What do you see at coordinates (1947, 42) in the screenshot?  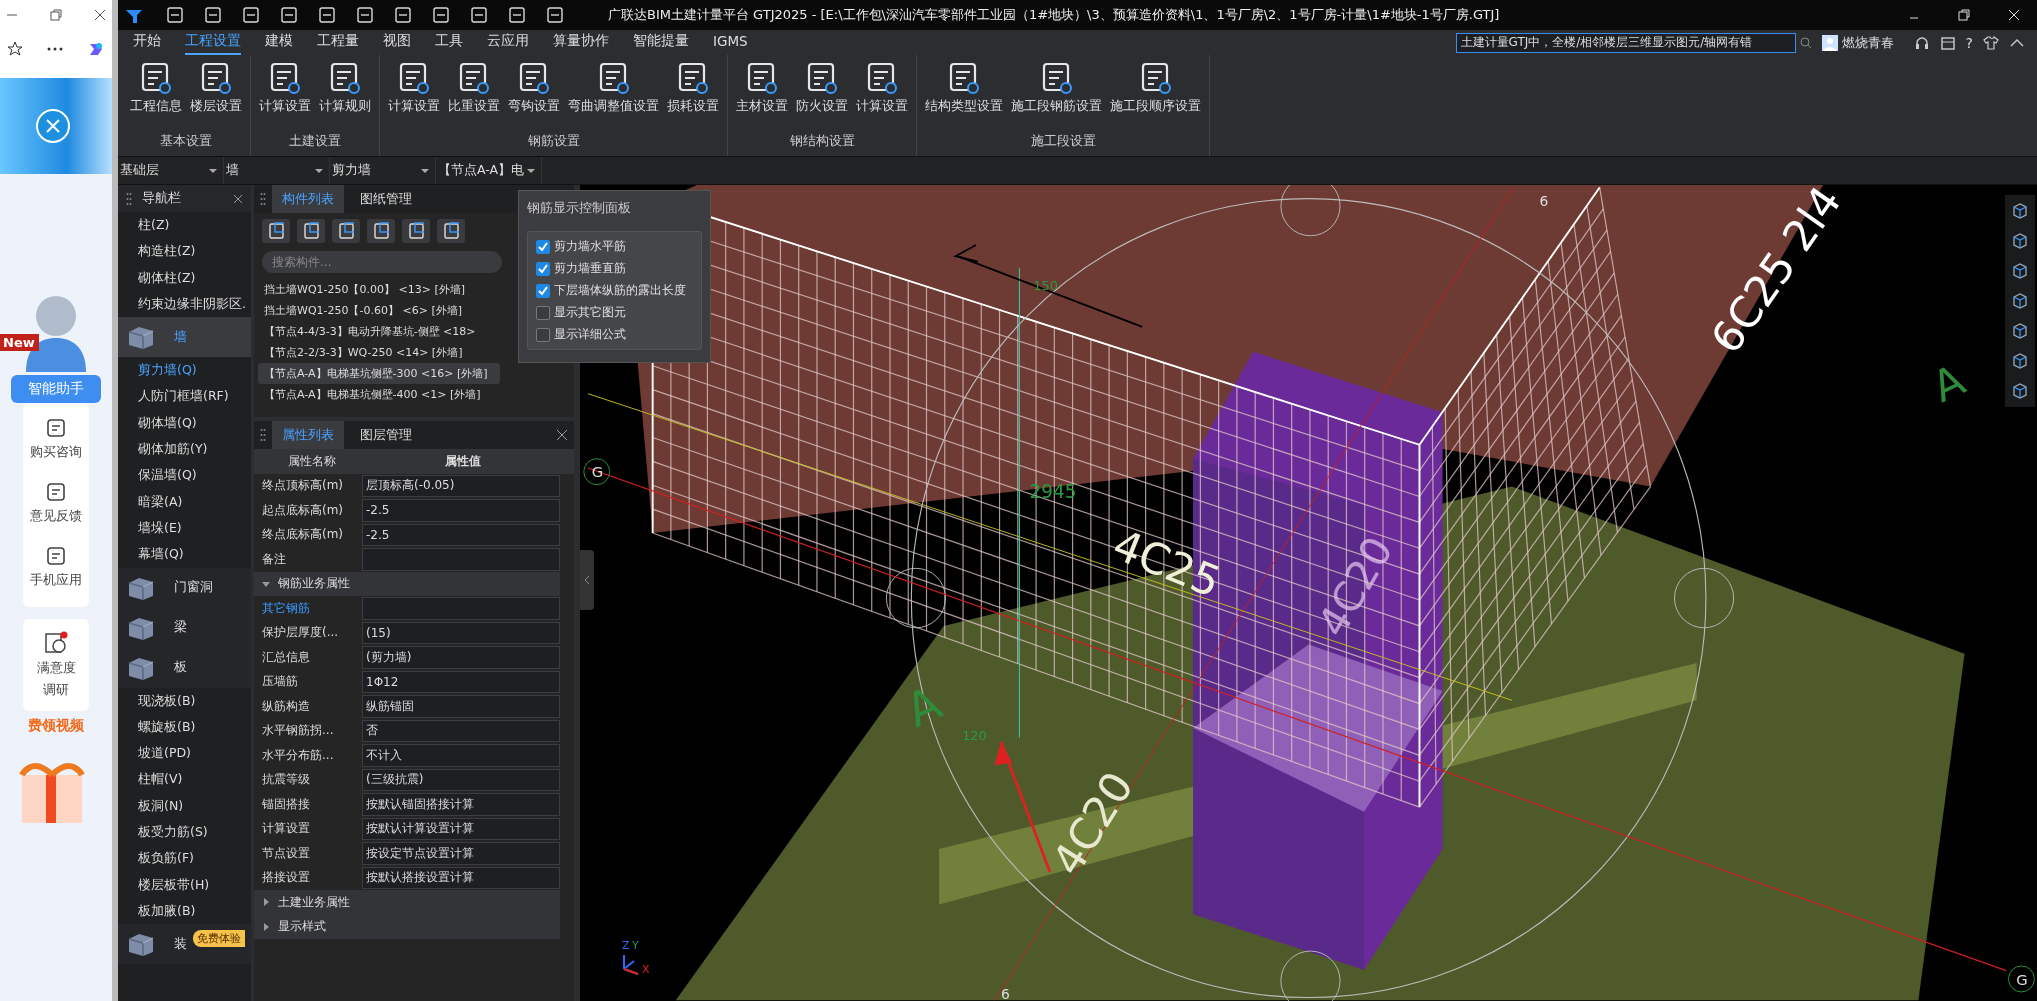 I see `calendar-icon` at bounding box center [1947, 42].